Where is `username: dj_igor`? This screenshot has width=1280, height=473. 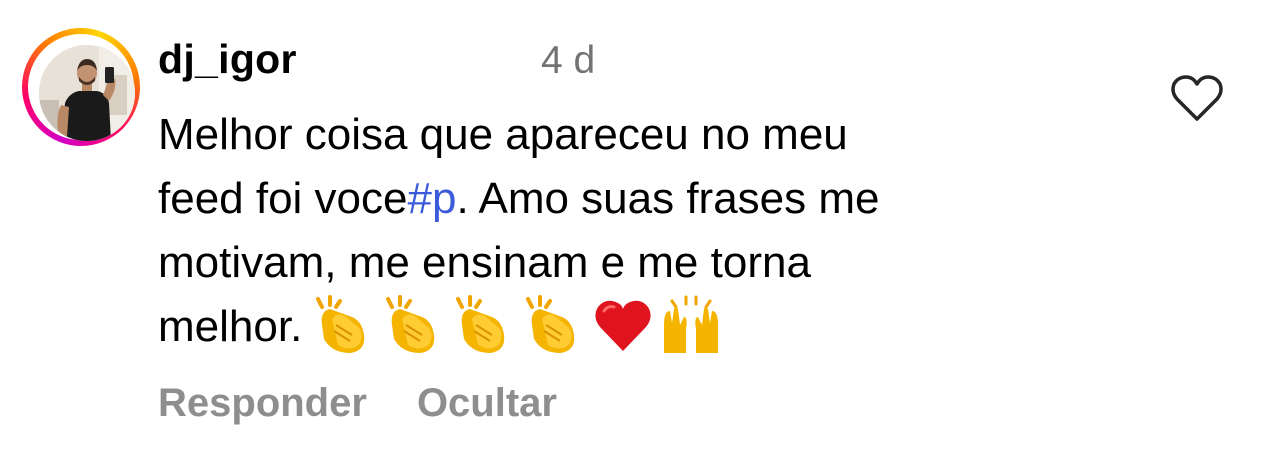 username: dj_igor is located at coordinates (227, 59).